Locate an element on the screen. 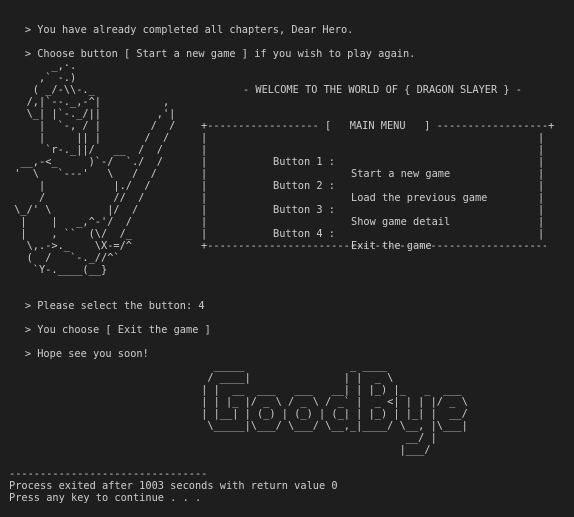 The width and height of the screenshot is (574, 517). menu-item-1-action: Start a new game is located at coordinates (401, 174).